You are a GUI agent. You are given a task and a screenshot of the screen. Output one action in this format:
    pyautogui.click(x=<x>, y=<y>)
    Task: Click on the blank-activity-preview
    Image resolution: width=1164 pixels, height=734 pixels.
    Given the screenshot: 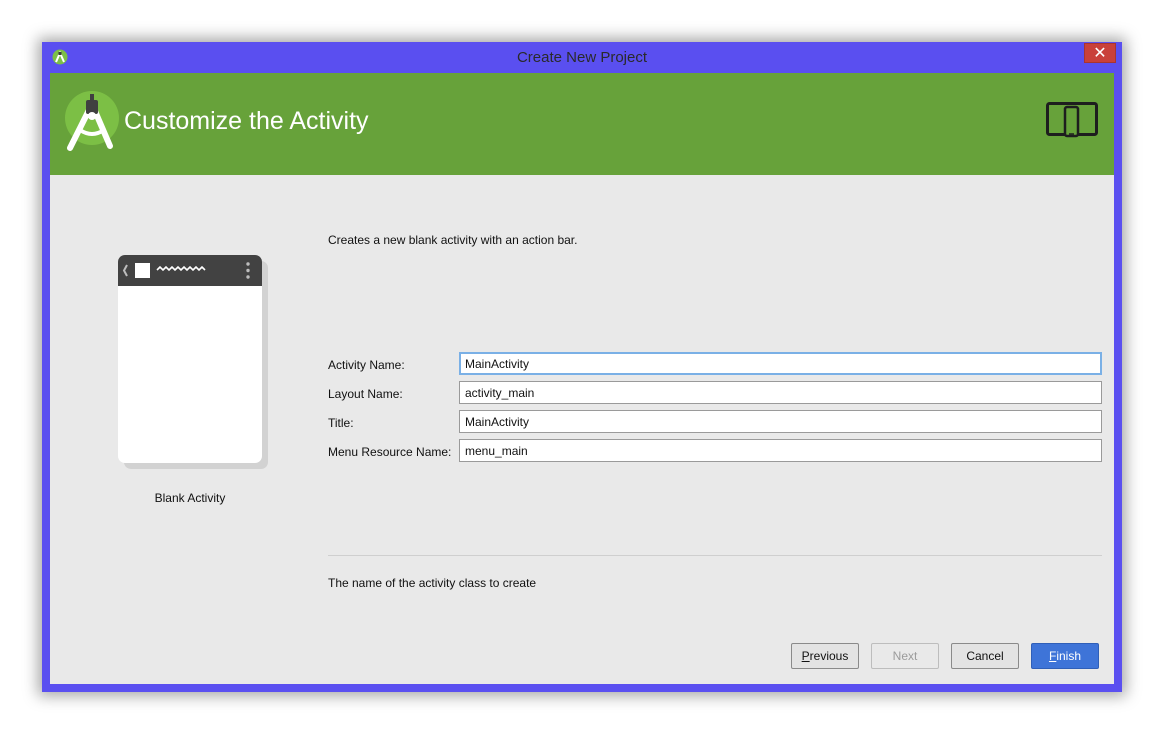 What is the action you would take?
    pyautogui.click(x=190, y=359)
    